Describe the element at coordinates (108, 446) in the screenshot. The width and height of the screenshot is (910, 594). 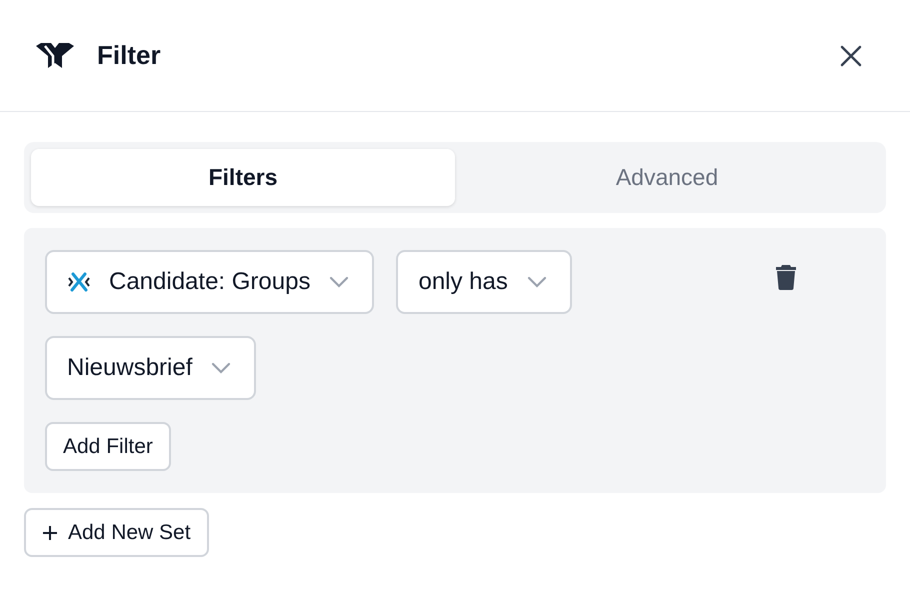
I see `add-filter-button: Add Filter` at that location.